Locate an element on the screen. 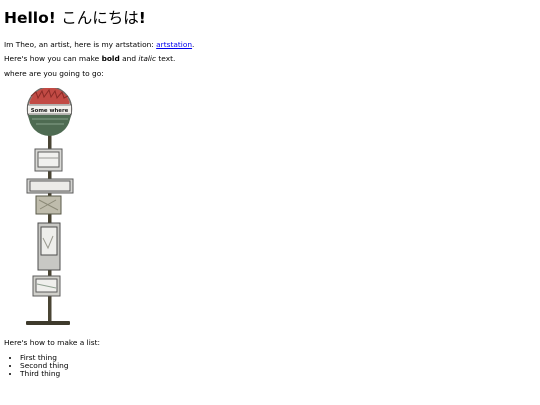  example-list: First thing Second thing Third thing is located at coordinates (36, 366).